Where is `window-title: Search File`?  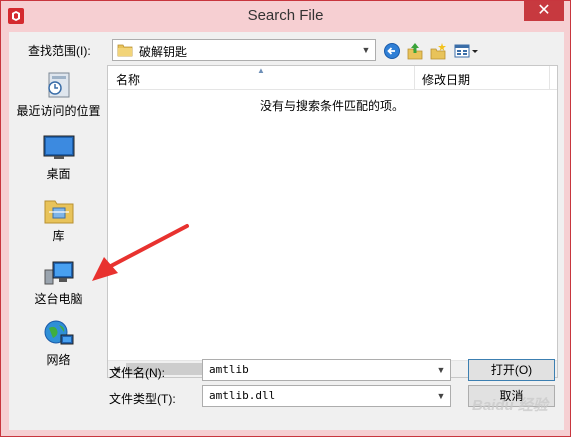
window-title: Search File is located at coordinates (285, 15).